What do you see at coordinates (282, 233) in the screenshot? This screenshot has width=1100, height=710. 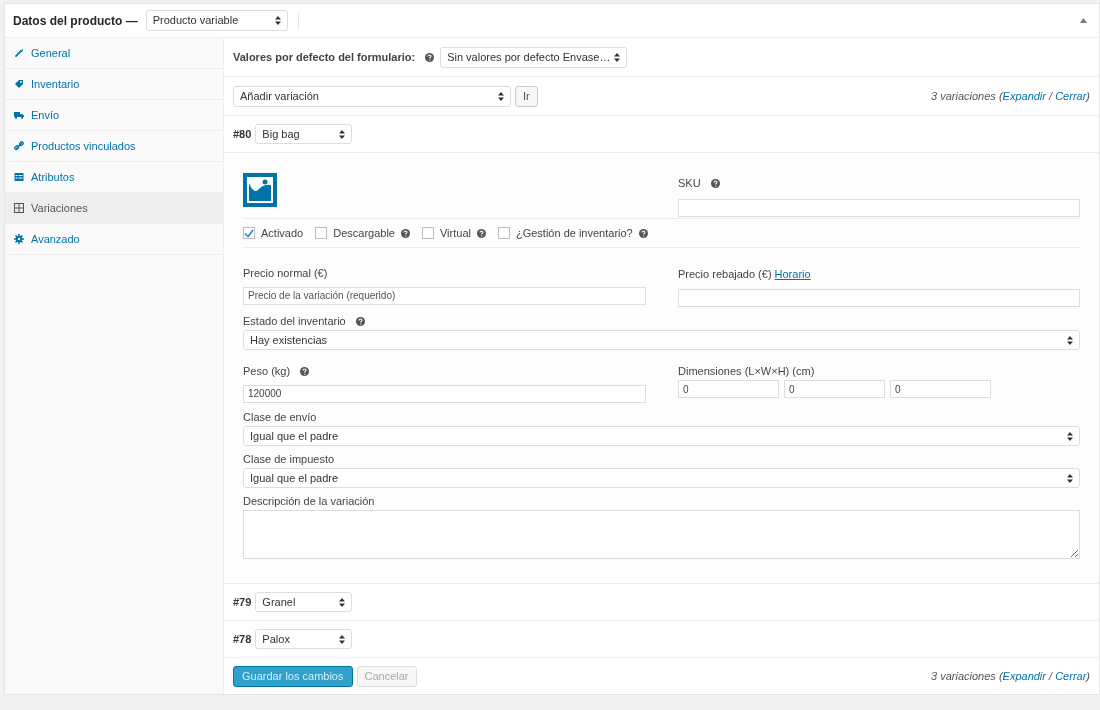 I see `checkbox-label: Activado` at bounding box center [282, 233].